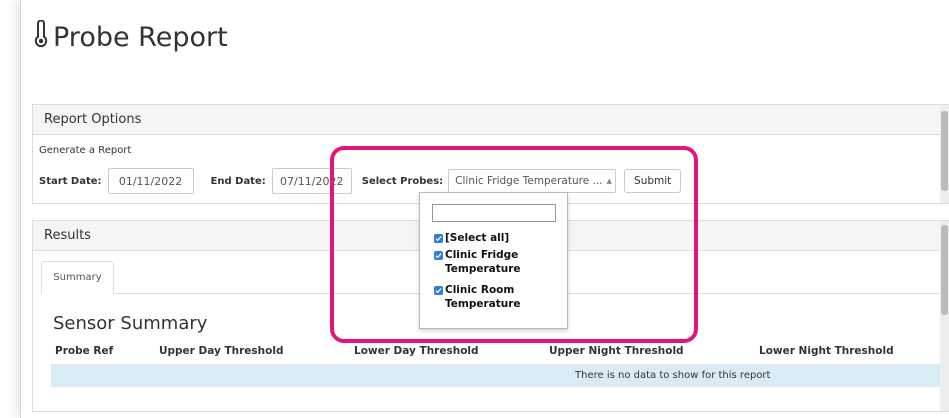  Describe the element at coordinates (221, 351) in the screenshot. I see `column-header-upper-day: Upper Day Threshold` at that location.